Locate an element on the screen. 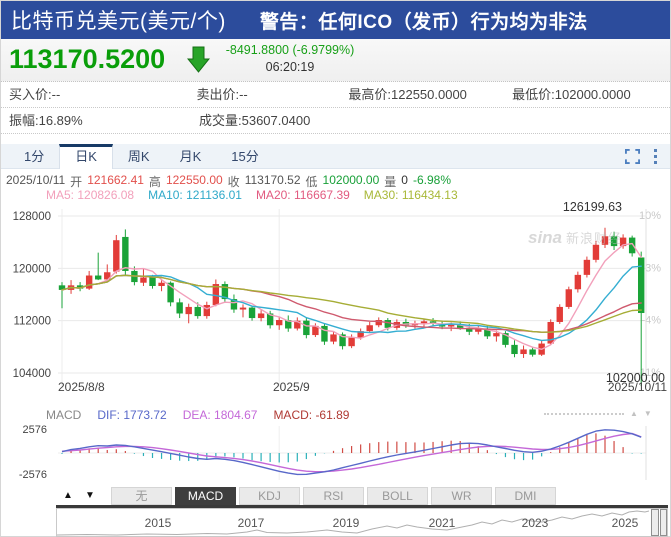 The height and width of the screenshot is (537, 671). page-title: 比特币兑美元(美元/个) is located at coordinates (118, 21).